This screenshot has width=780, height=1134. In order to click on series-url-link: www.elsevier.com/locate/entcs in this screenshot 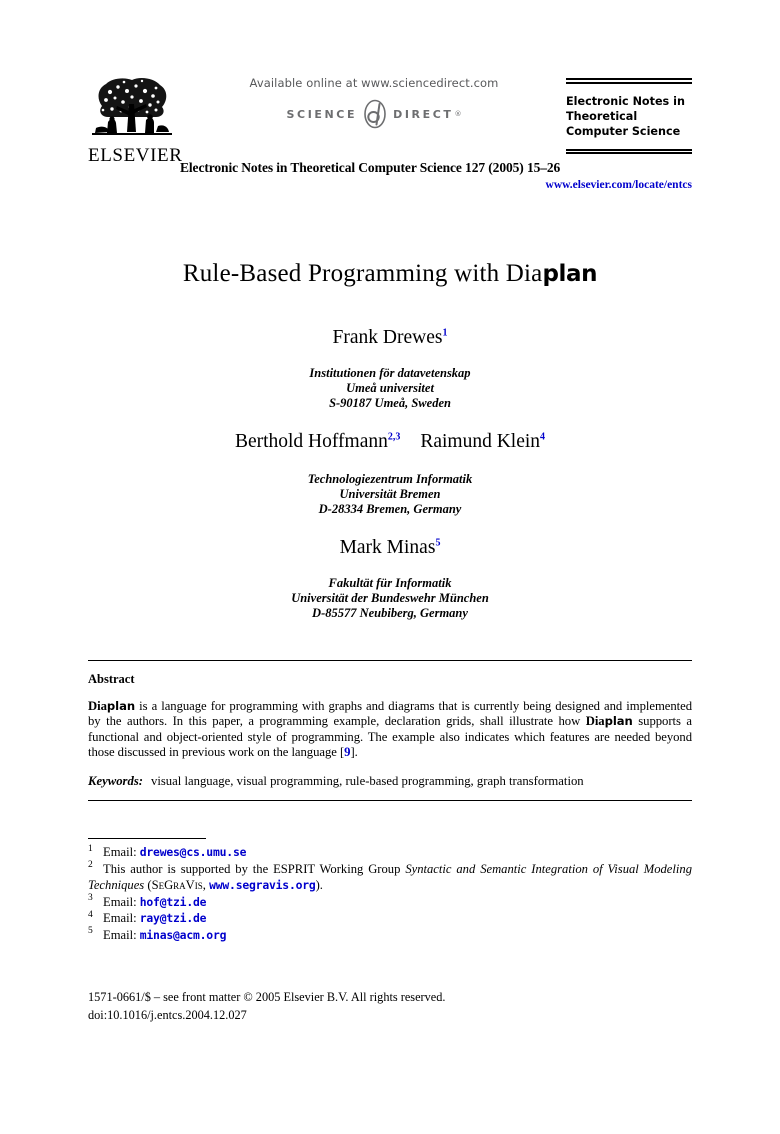, I will do `click(619, 185)`.